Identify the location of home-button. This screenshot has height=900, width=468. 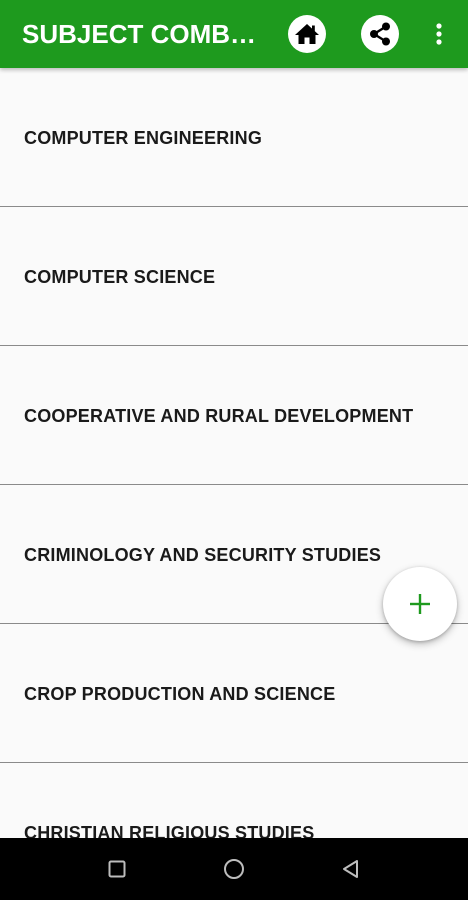
(307, 34).